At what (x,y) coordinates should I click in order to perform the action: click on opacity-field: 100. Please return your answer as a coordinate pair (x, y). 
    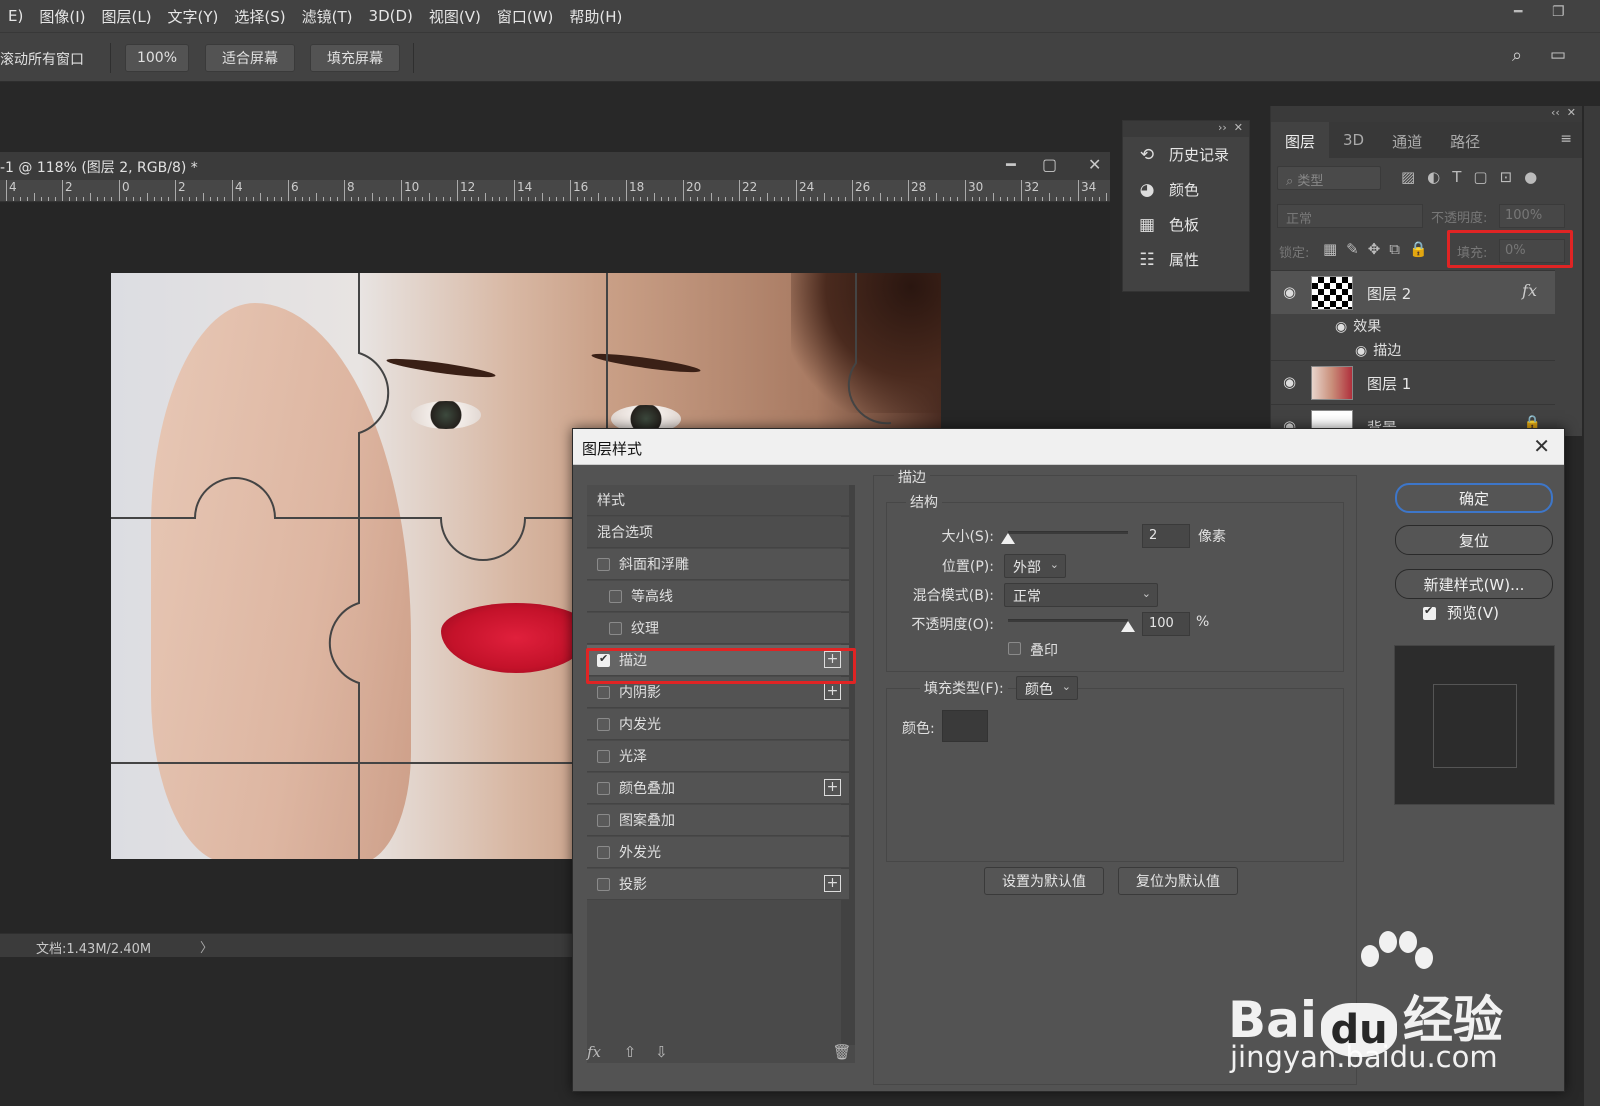
    Looking at the image, I should click on (1166, 624).